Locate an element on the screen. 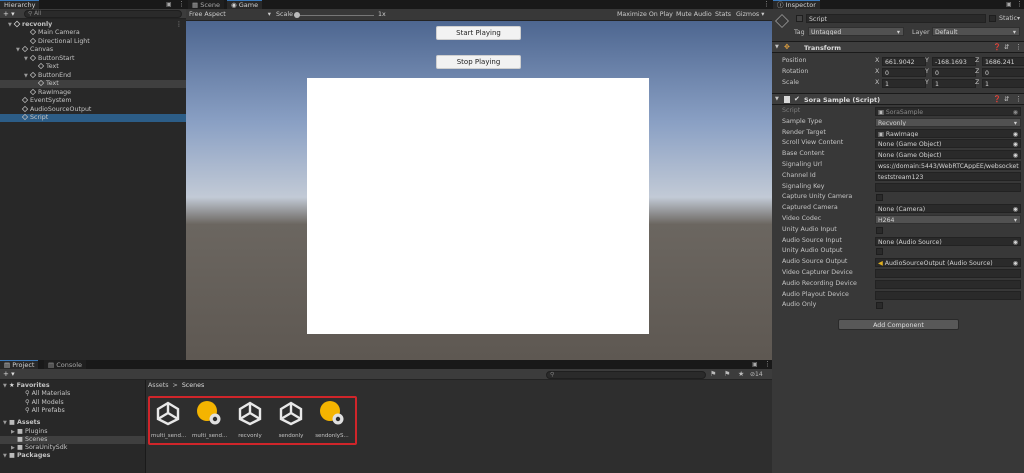 This screenshot has height=473, width=1024. breadcrumb-scenes: Scenes is located at coordinates (193, 385).